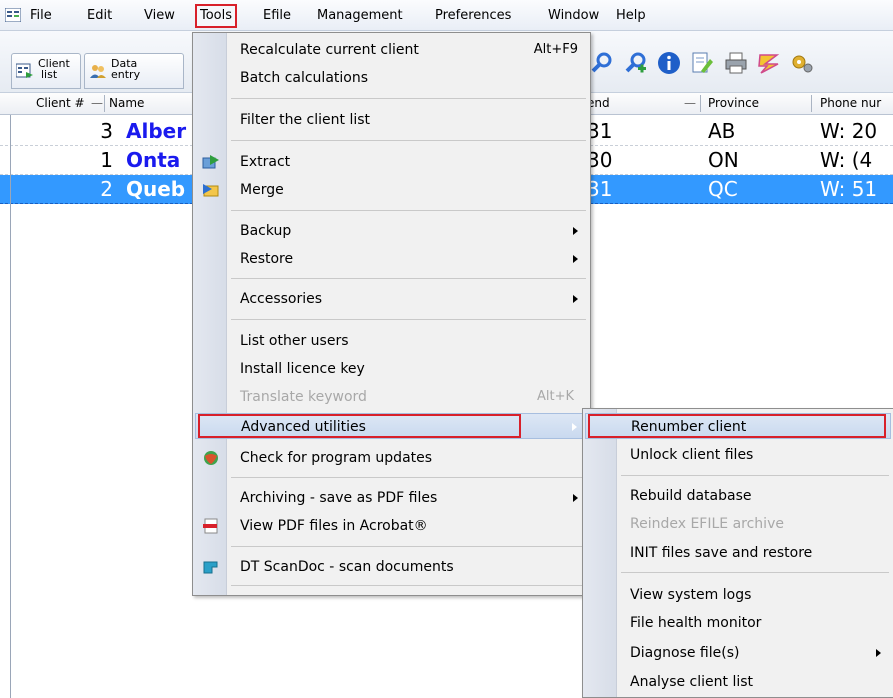  I want to click on menu-file: File, so click(41, 16).